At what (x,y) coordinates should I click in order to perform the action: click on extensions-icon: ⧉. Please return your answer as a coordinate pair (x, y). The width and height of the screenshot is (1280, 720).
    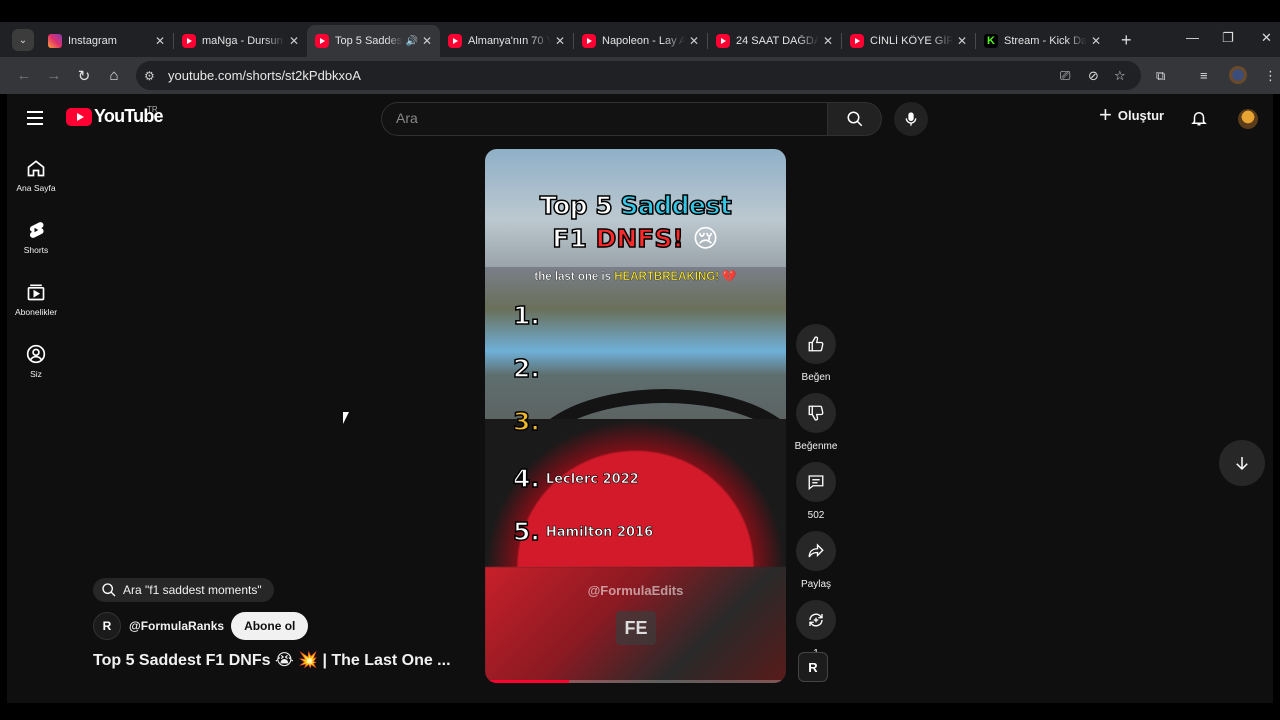
    Looking at the image, I should click on (1160, 76).